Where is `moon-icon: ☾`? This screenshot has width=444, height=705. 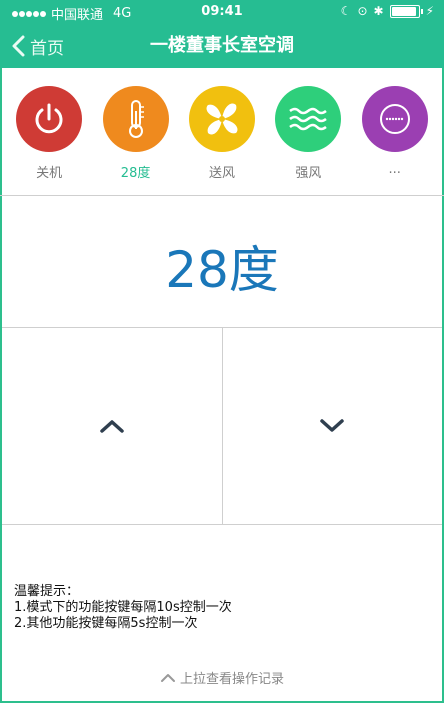 moon-icon: ☾ is located at coordinates (346, 11).